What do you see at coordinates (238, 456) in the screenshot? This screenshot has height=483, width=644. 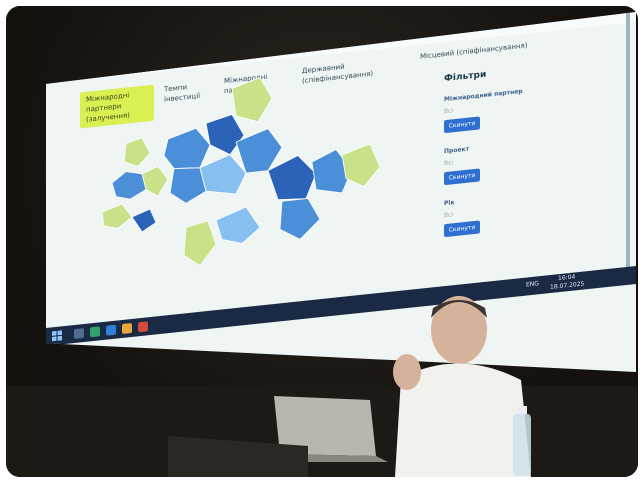 I see `desk` at bounding box center [238, 456].